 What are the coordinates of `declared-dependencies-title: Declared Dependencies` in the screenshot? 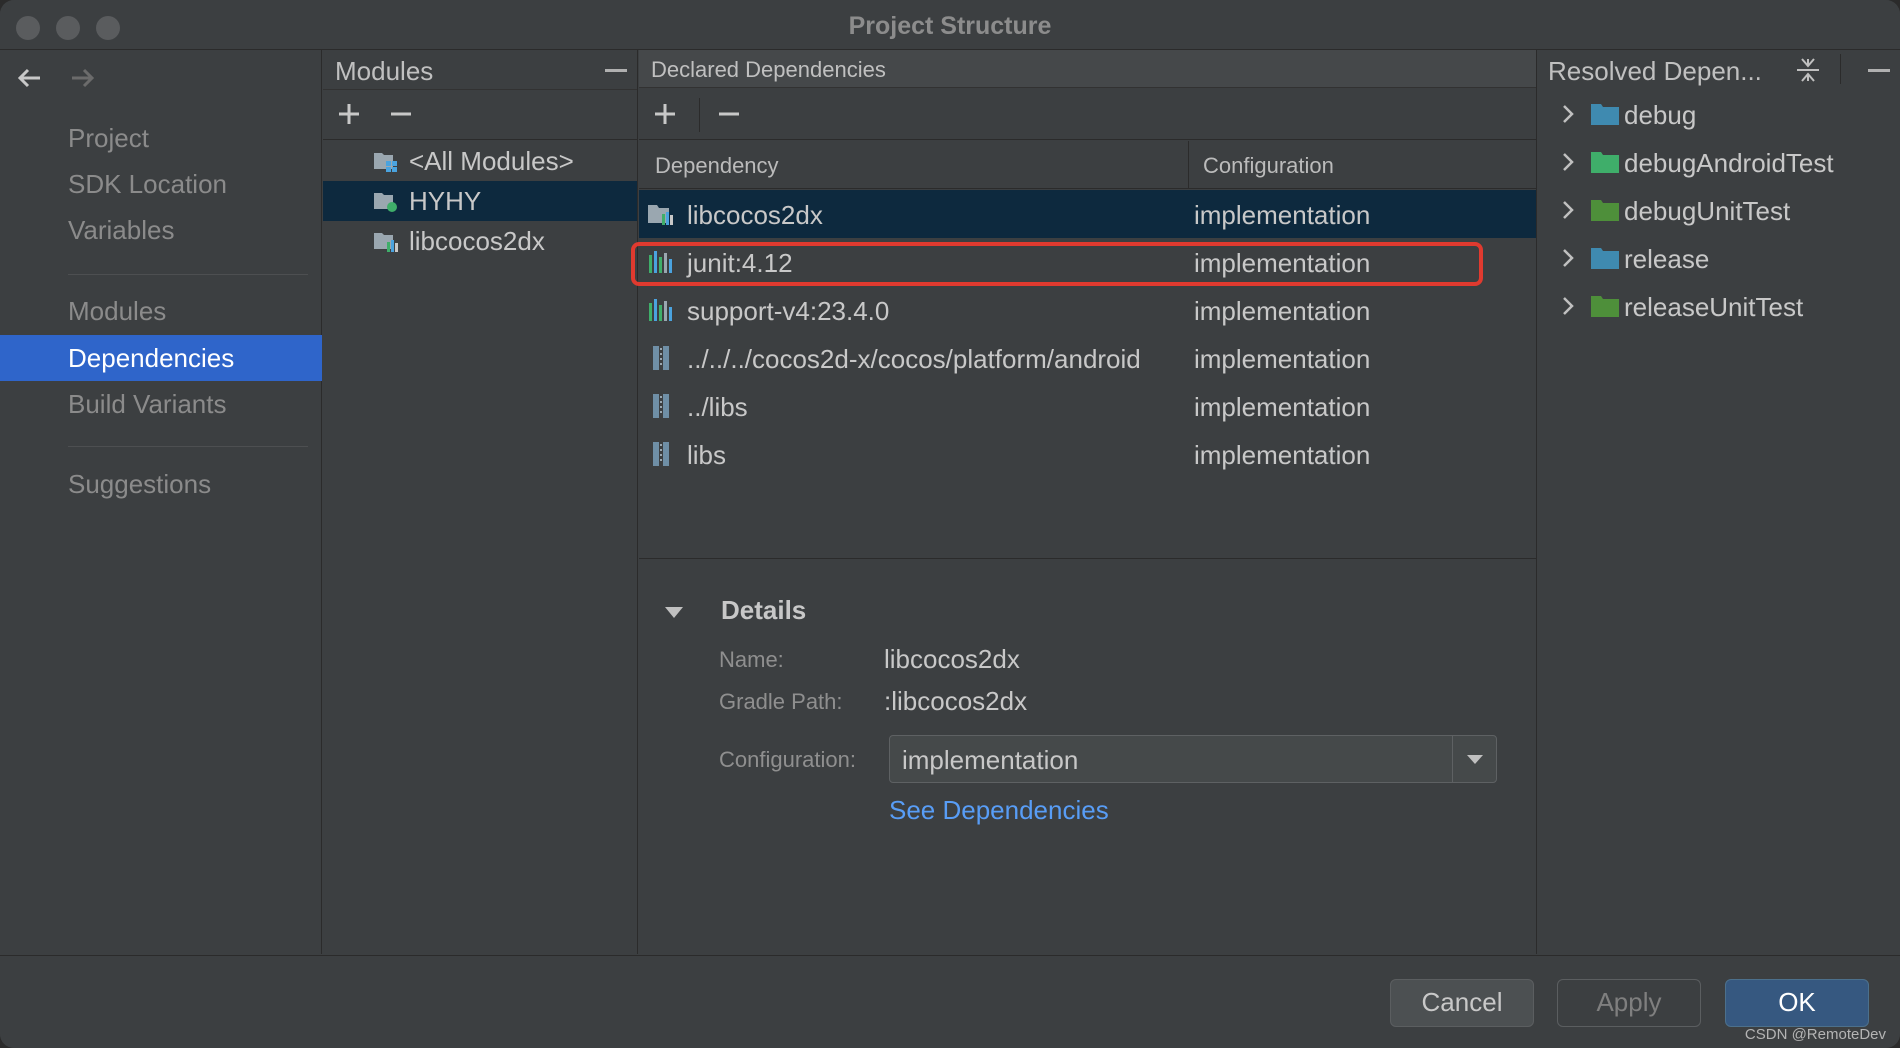 It's located at (768, 69).